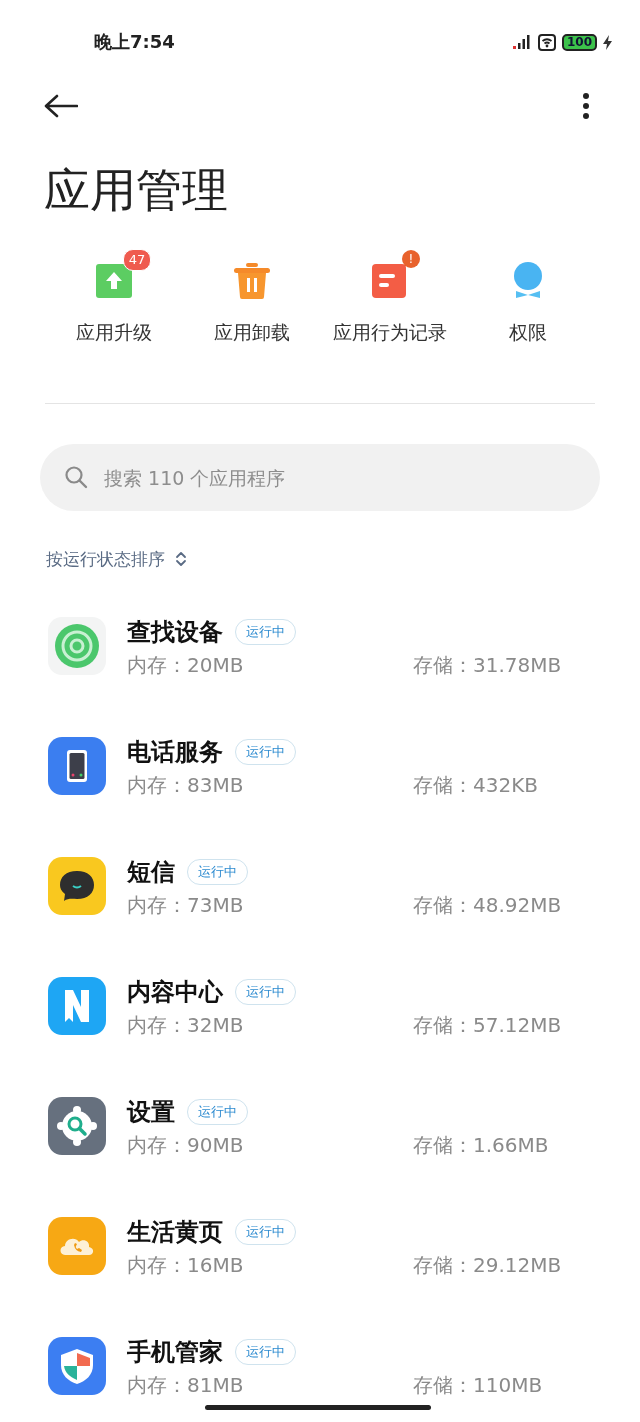 This screenshot has height=1422, width=640. I want to click on app-name: 设置, so click(151, 1112).